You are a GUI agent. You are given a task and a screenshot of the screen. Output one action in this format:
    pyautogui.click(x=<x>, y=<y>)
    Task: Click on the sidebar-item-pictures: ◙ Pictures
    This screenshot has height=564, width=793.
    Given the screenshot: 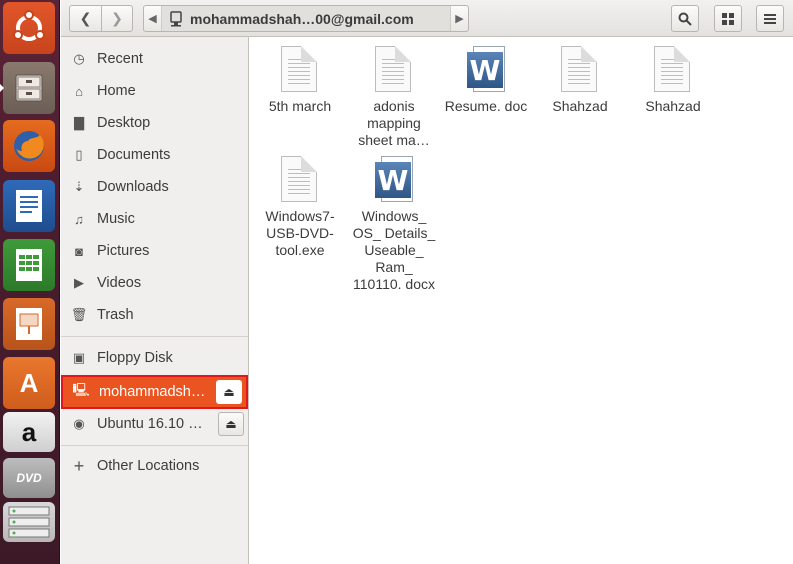 What is the action you would take?
    pyautogui.click(x=154, y=251)
    